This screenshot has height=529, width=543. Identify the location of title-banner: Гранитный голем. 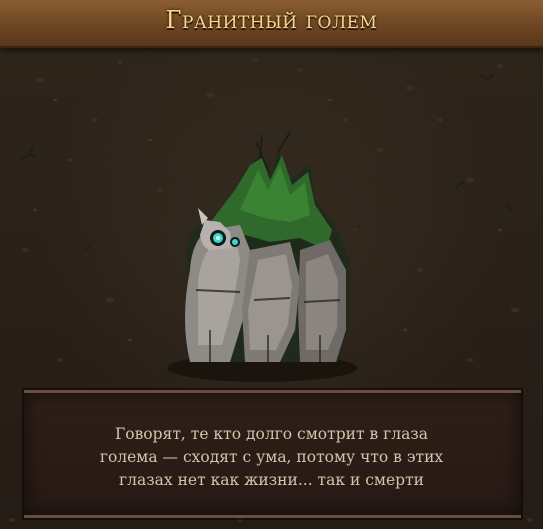
(271, 24).